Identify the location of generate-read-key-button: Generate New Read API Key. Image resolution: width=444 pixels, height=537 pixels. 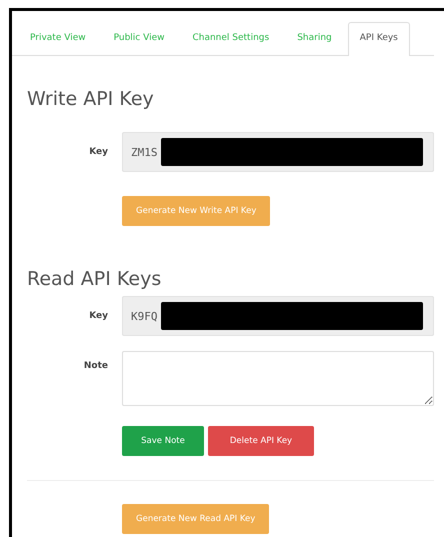
(196, 519).